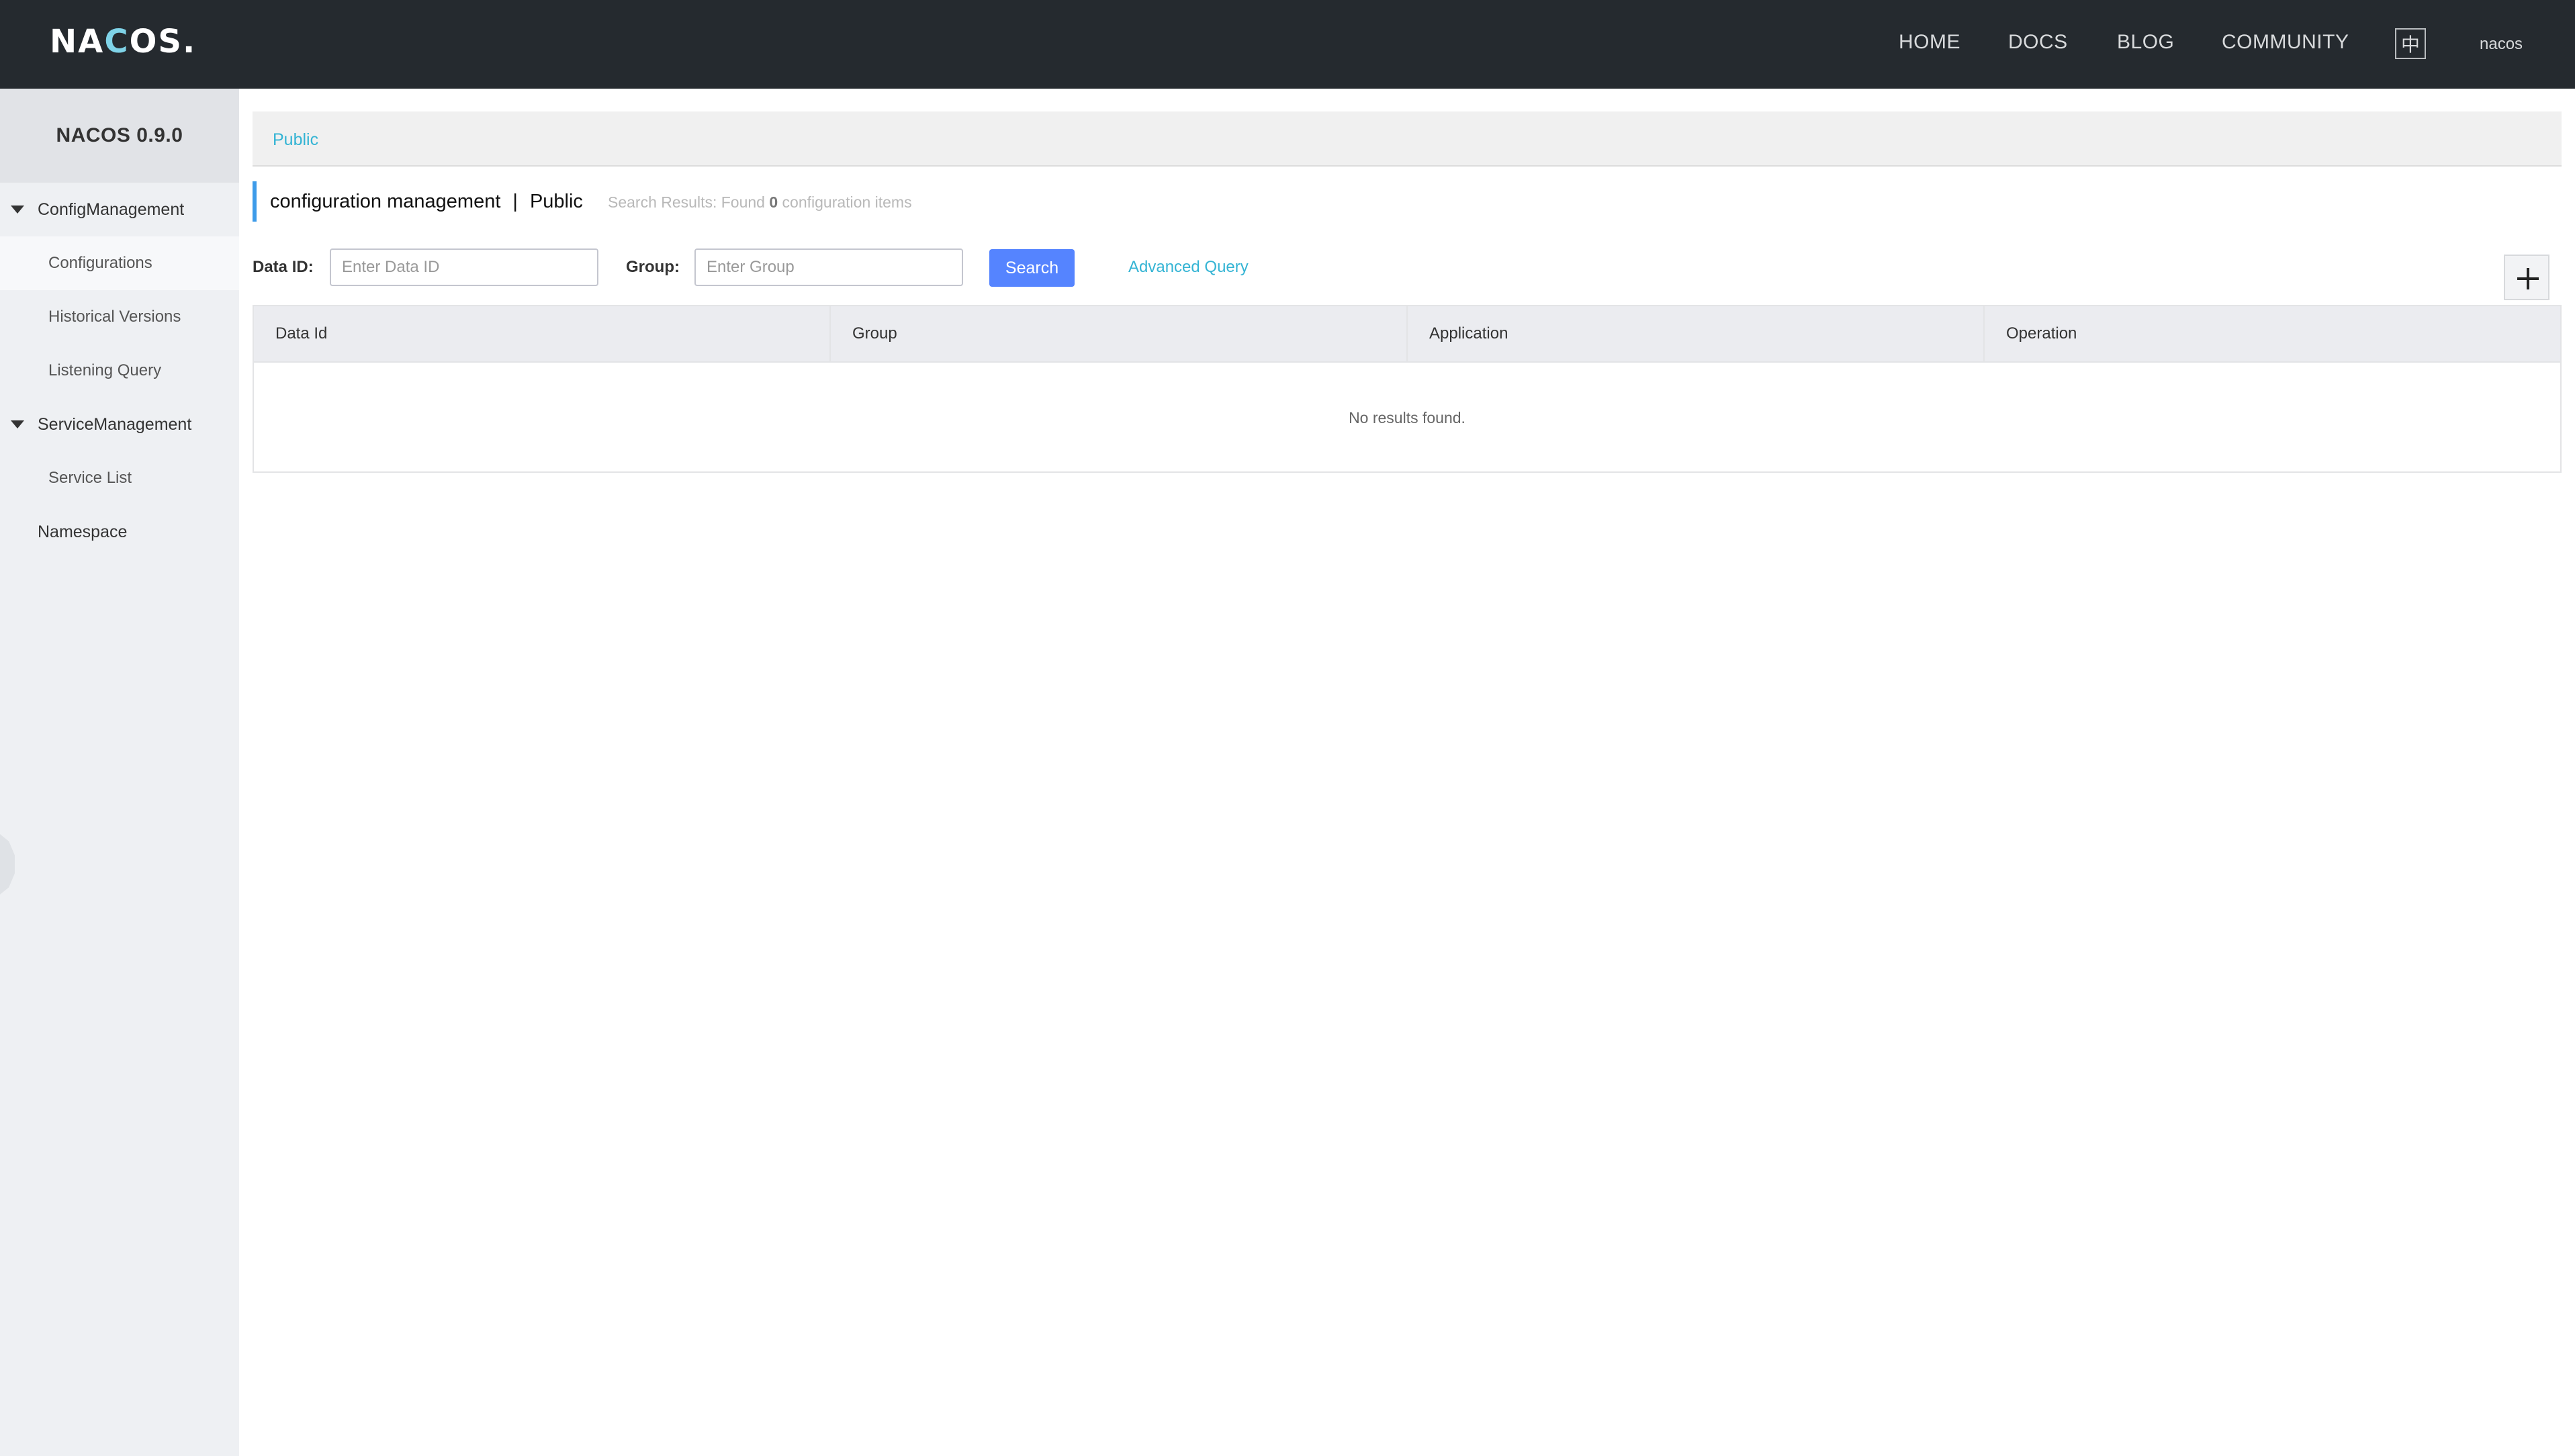  Describe the element at coordinates (2526, 277) in the screenshot. I see `add-configuration-button` at that location.